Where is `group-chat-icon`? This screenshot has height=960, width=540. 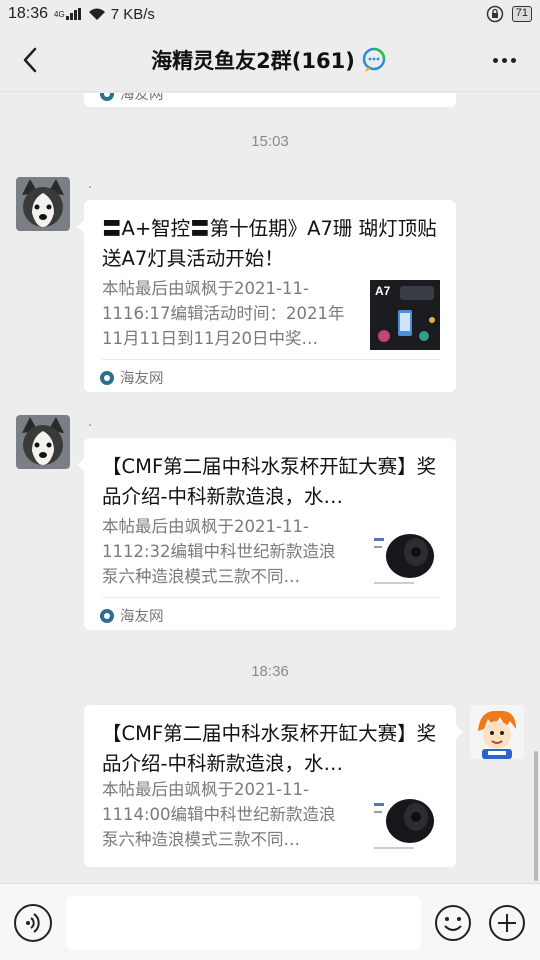
group-chat-icon is located at coordinates (374, 59).